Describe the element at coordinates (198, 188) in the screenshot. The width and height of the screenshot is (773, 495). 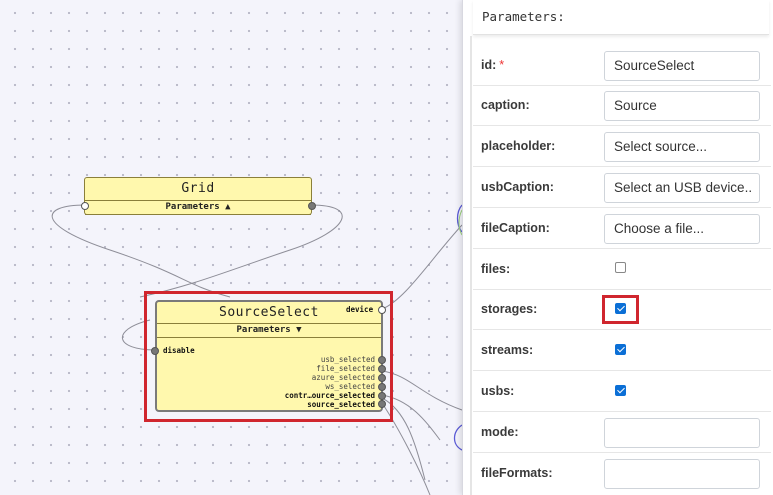
I see `grid-node-title: Grid` at that location.